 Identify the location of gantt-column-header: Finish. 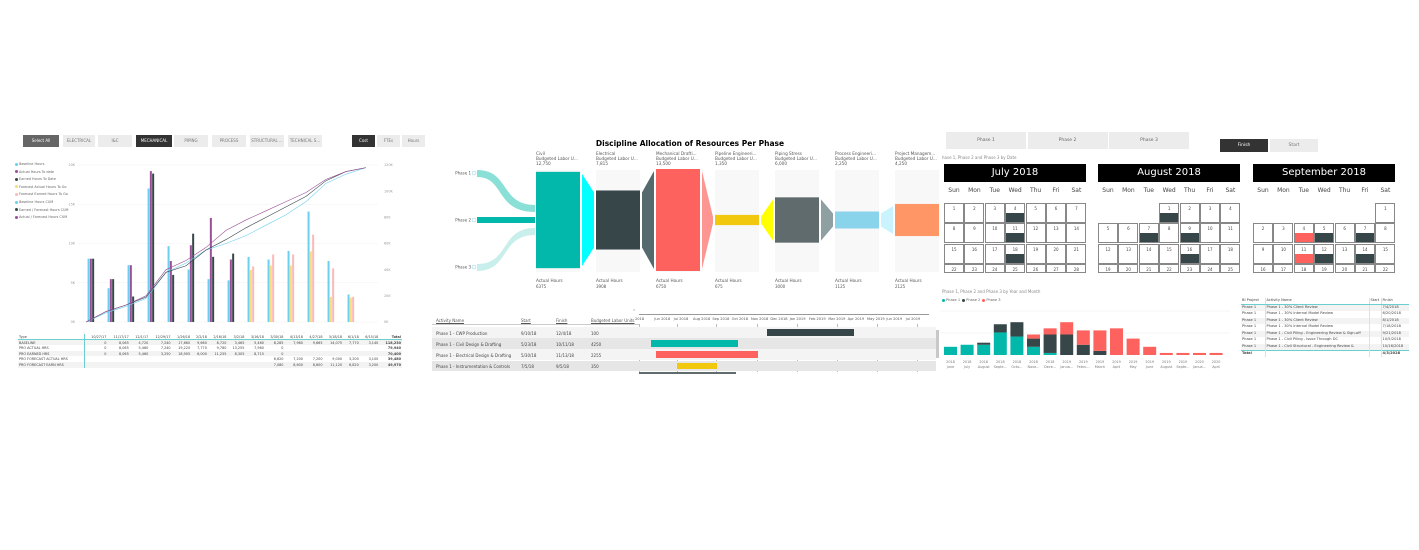
(561, 320).